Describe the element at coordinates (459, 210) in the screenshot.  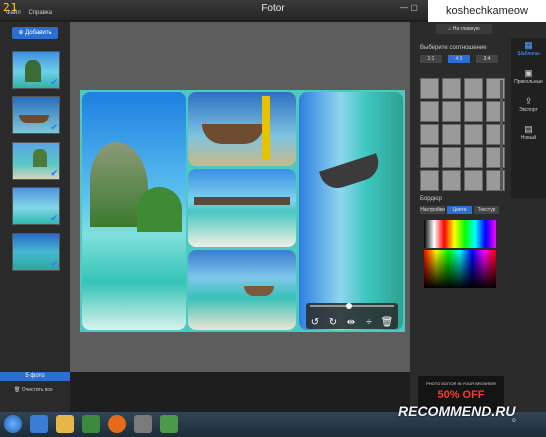
I see `border-tab-colors: Цвета` at that location.